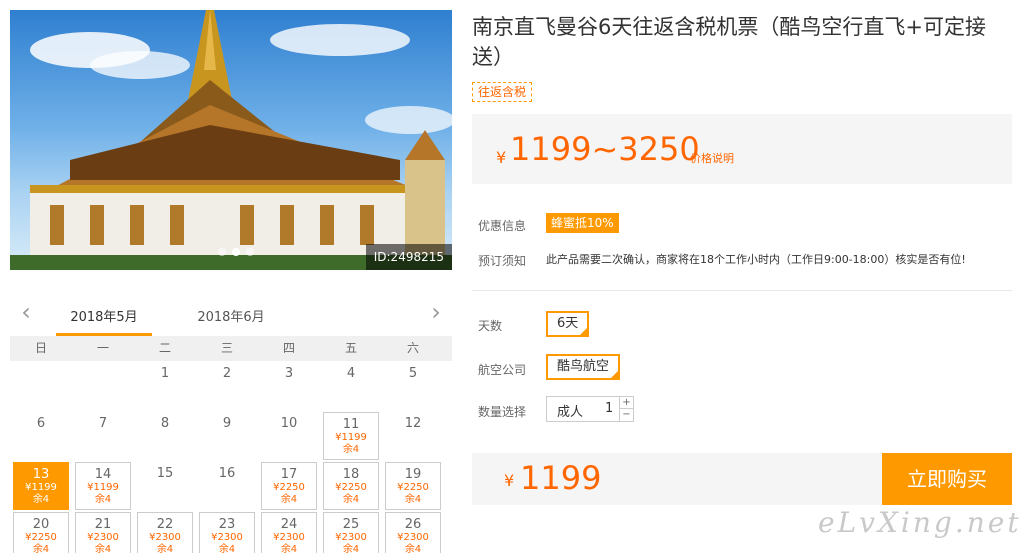 The width and height of the screenshot is (1024, 553). Describe the element at coordinates (227, 373) in the screenshot. I see `day-number: 2` at that location.